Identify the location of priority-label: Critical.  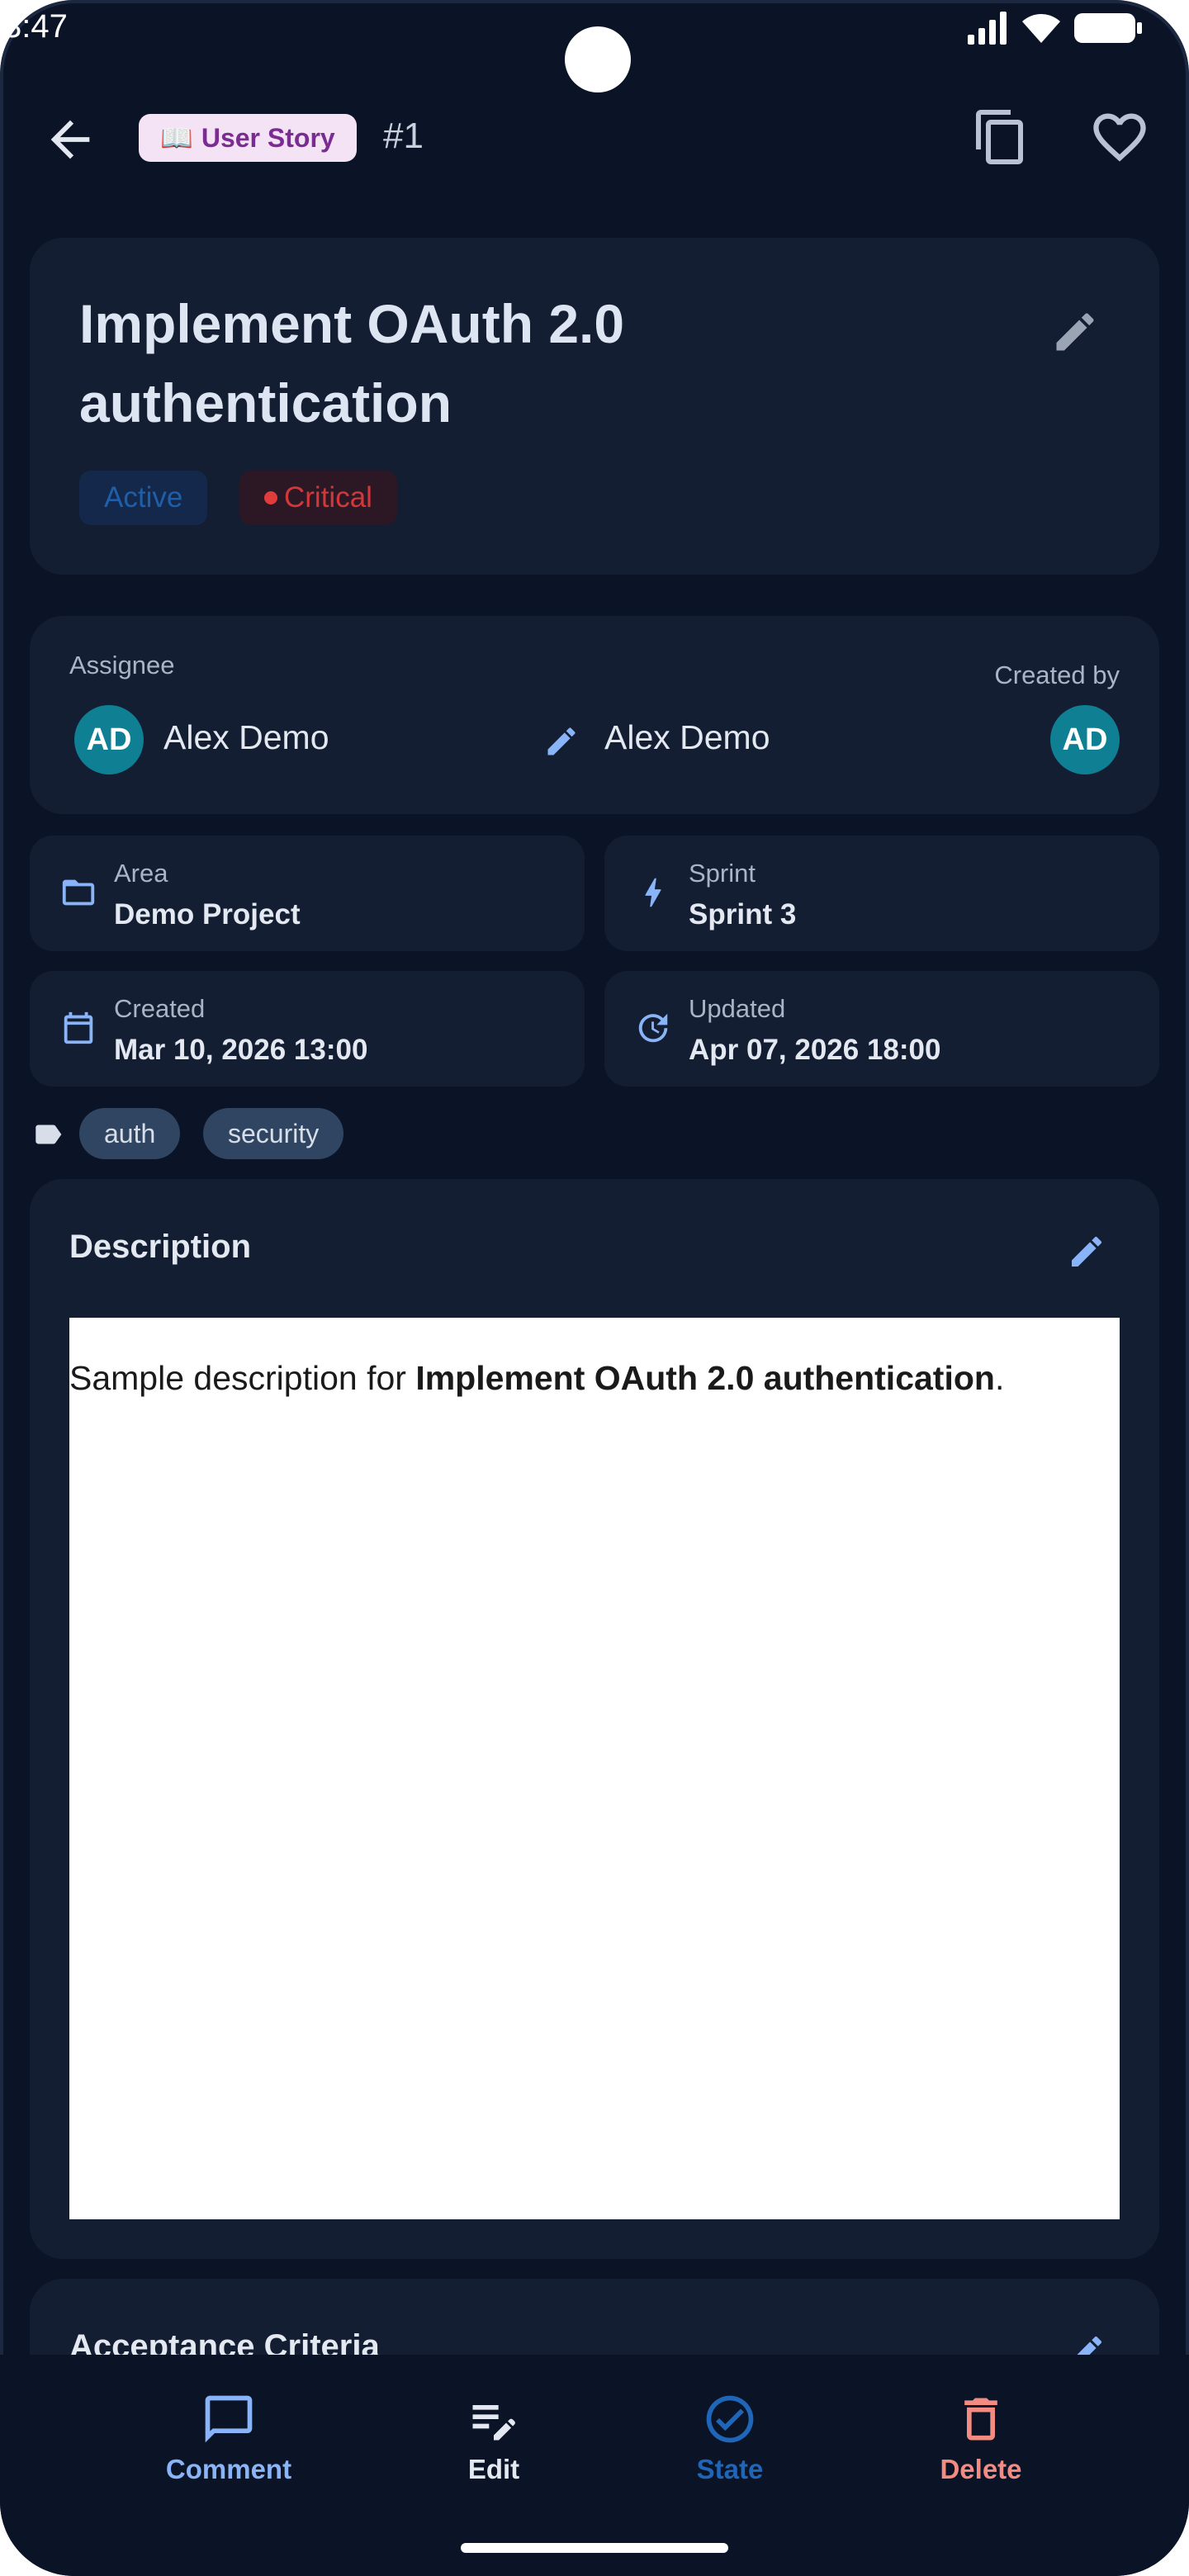
(328, 497).